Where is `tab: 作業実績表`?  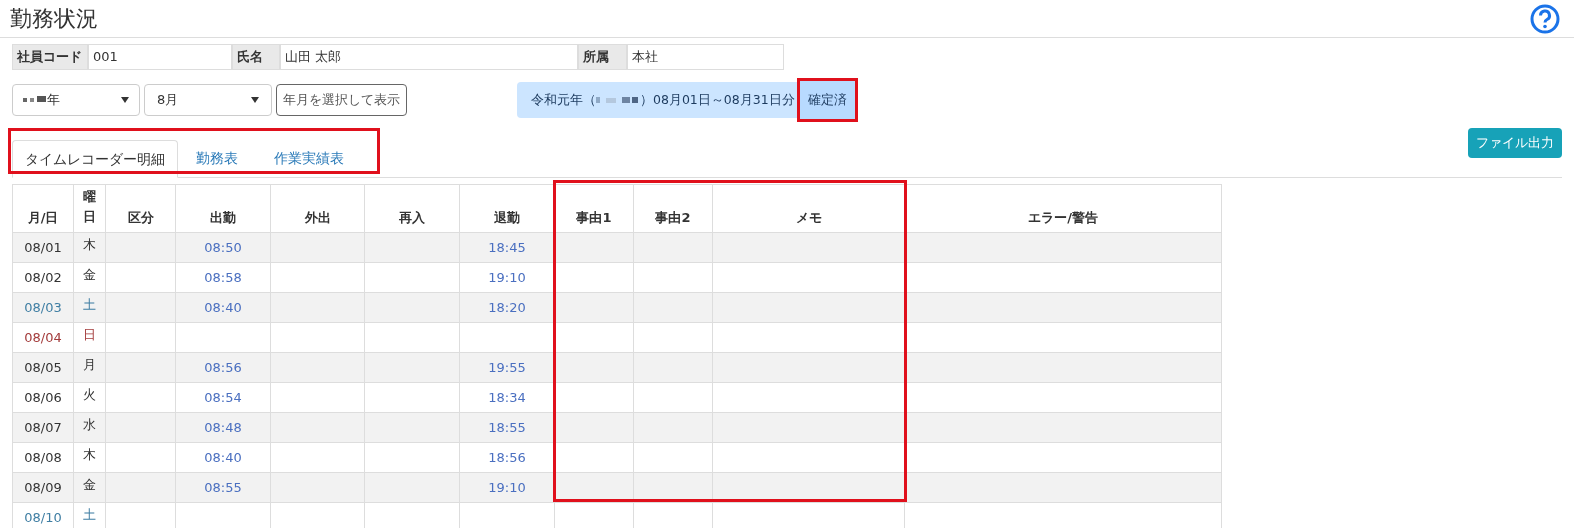
tab: 作業実績表 is located at coordinates (309, 158).